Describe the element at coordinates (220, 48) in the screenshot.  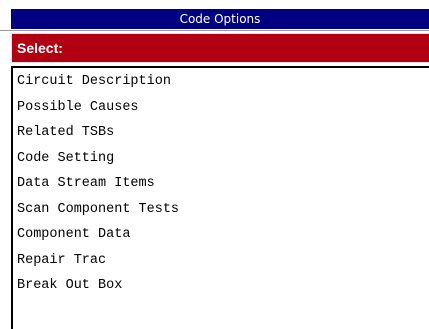
I see `select-header: Select:` at that location.